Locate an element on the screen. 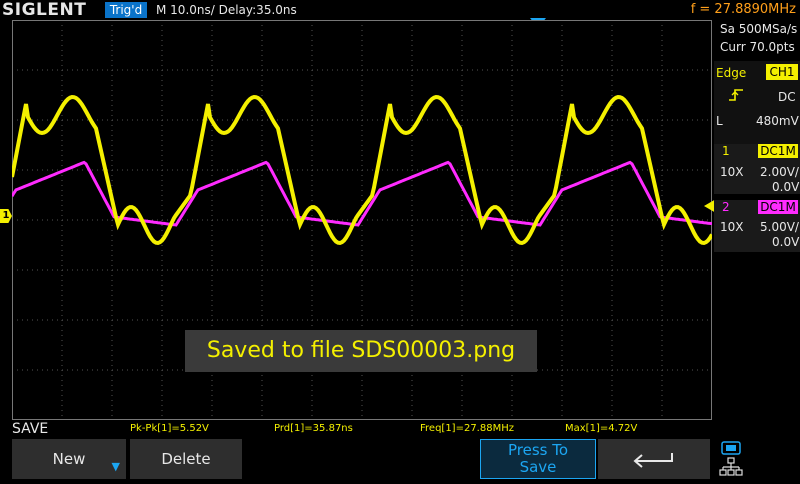 Image resolution: width=800 pixels, height=484 pixels. new-label: New is located at coordinates (69, 459).